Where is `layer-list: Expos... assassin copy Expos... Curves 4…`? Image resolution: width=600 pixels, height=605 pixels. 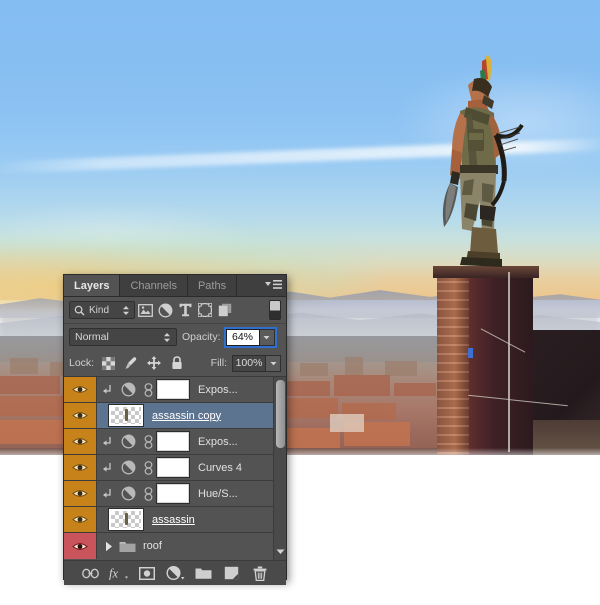
layer-list: Expos... assassin copy Expos... Curves 4… is located at coordinates (175, 468).